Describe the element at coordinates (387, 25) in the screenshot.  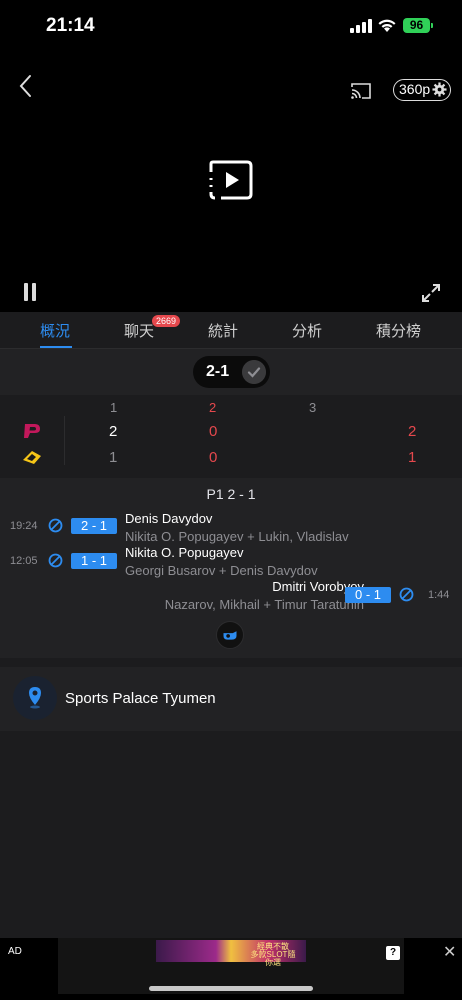
I see `wifi-icon` at that location.